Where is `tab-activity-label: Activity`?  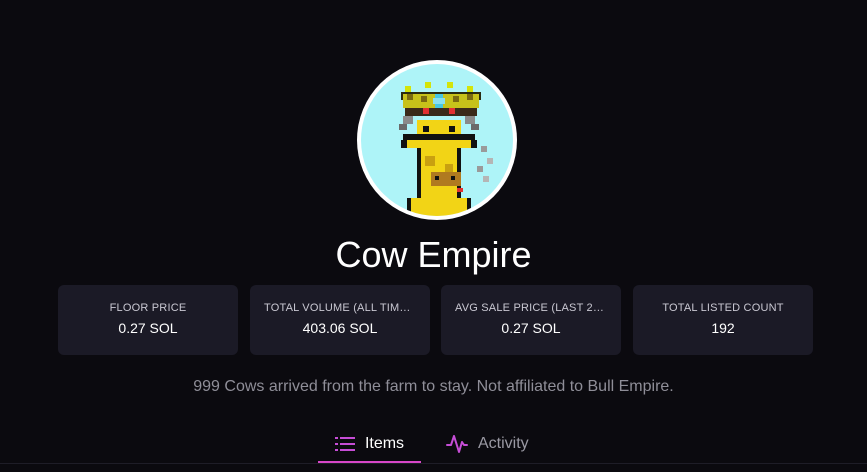
tab-activity-label: Activity is located at coordinates (503, 443).